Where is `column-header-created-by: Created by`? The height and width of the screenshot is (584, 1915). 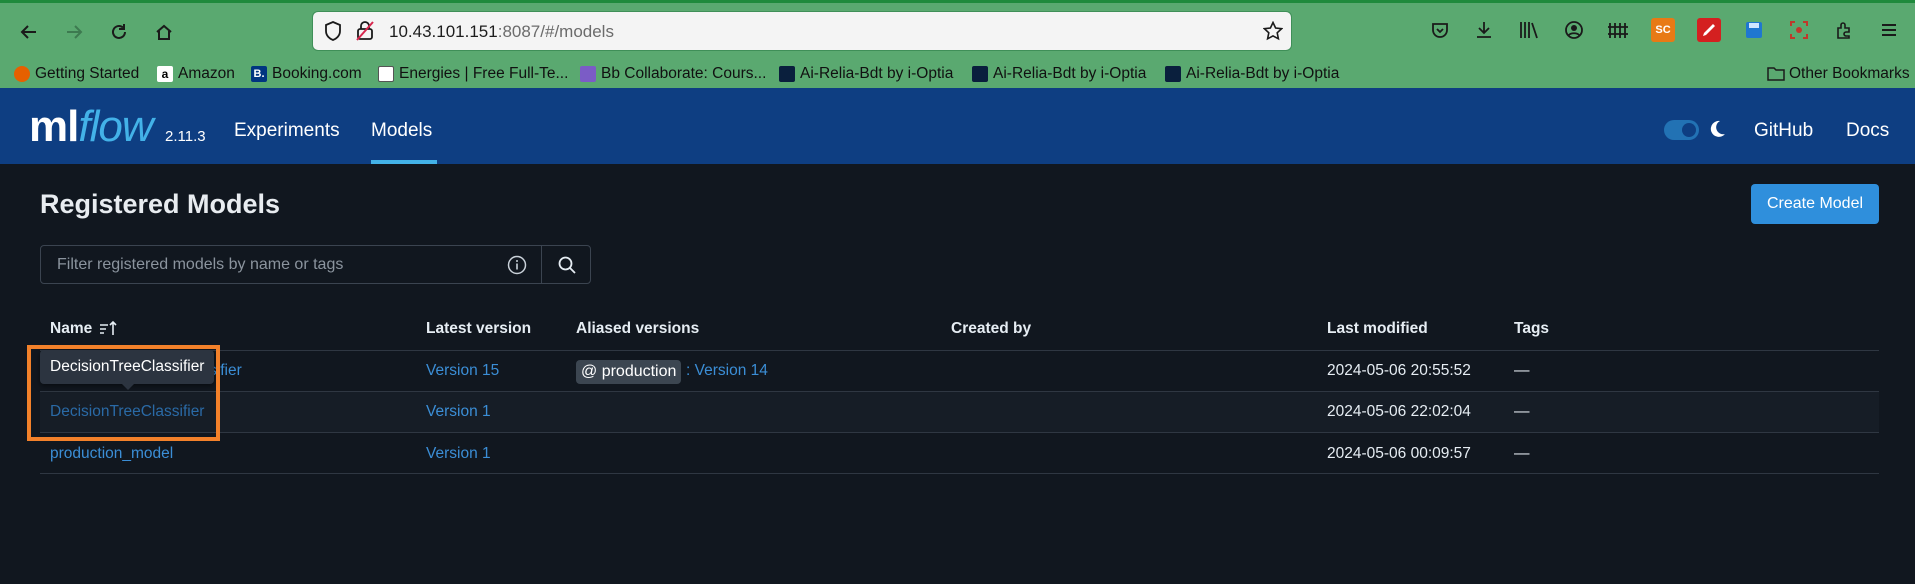 column-header-created-by: Created by is located at coordinates (991, 328).